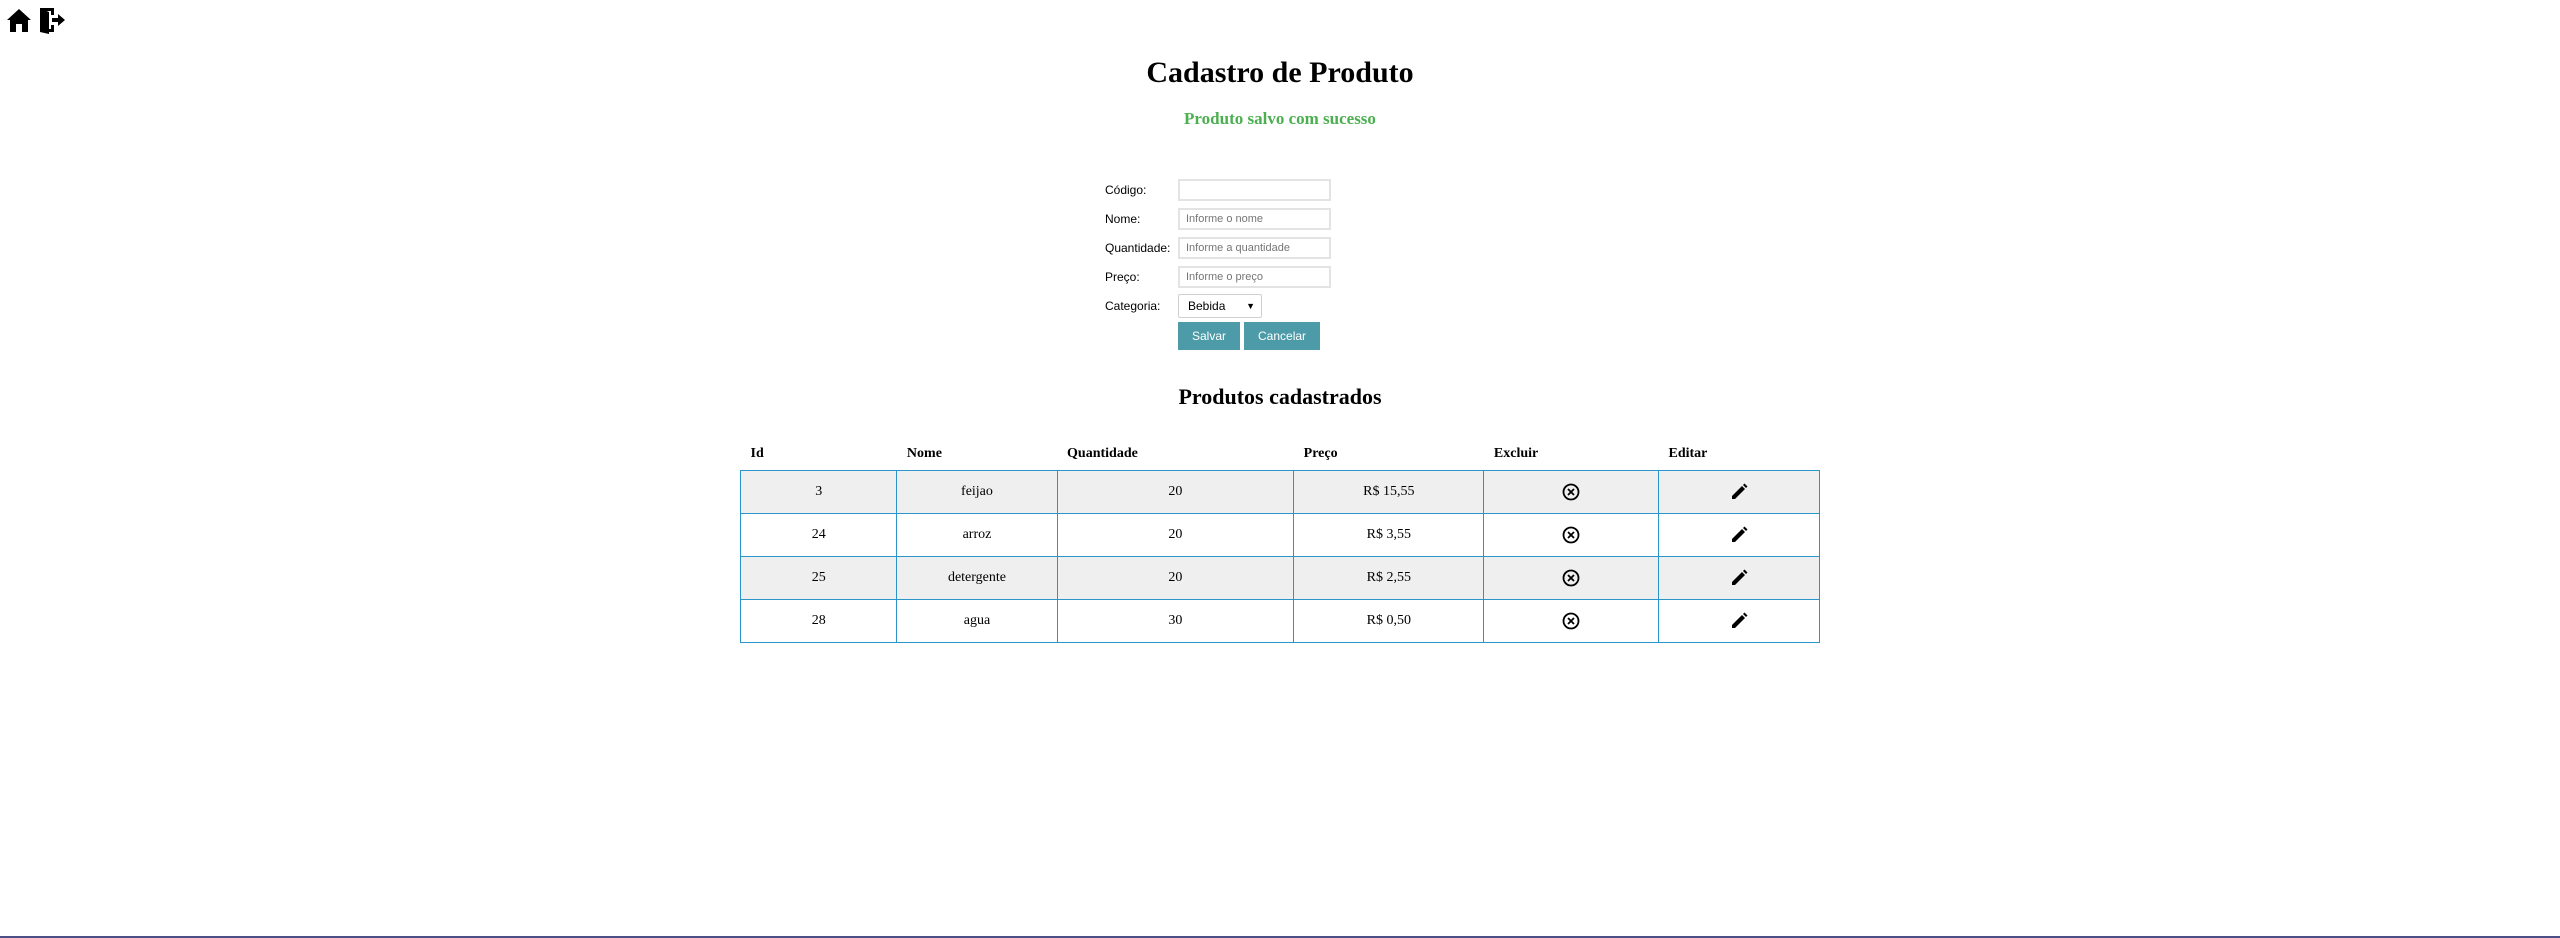 Image resolution: width=2560 pixels, height=938 pixels. What do you see at coordinates (1133, 305) in the screenshot?
I see `categoria-label: Categoria:` at bounding box center [1133, 305].